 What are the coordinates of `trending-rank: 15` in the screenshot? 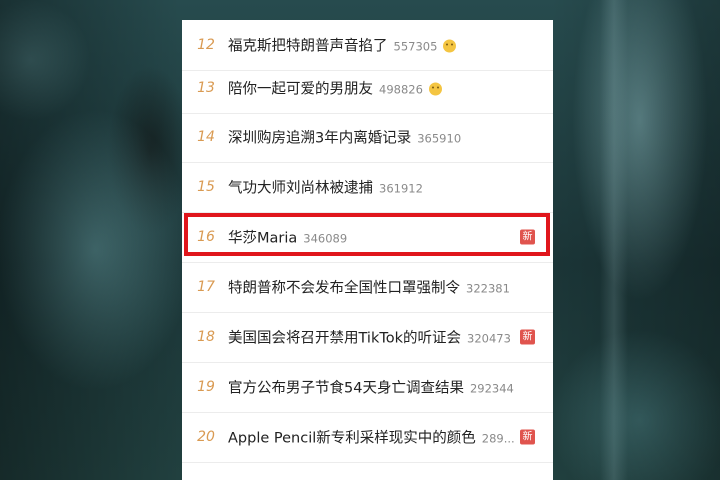 It's located at (206, 187).